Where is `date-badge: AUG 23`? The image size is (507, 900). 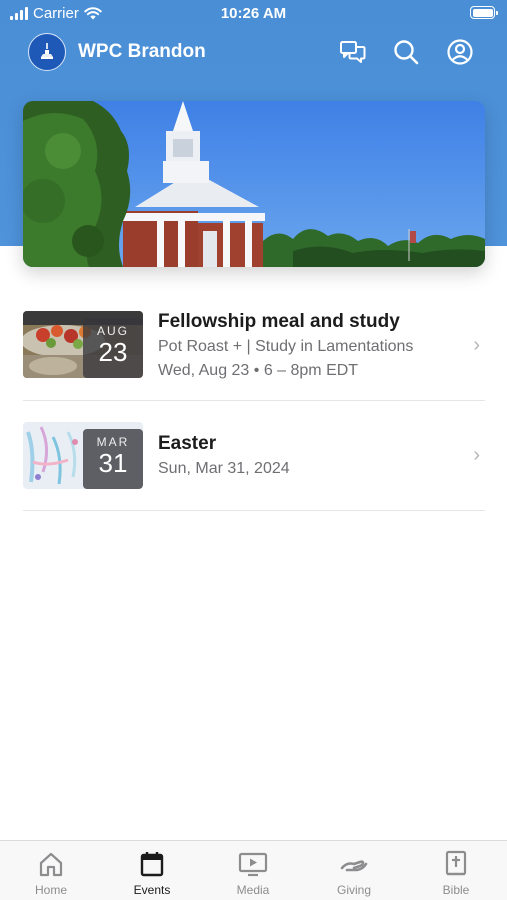
date-badge: AUG 23 is located at coordinates (113, 348).